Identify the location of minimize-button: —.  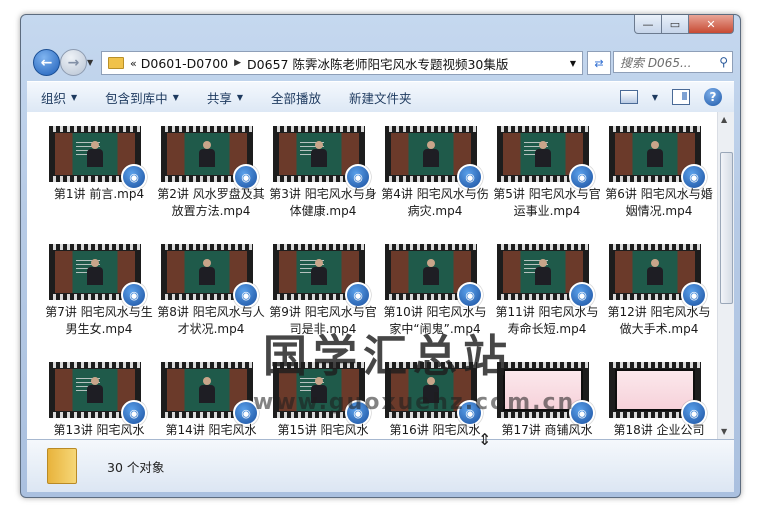
(648, 24).